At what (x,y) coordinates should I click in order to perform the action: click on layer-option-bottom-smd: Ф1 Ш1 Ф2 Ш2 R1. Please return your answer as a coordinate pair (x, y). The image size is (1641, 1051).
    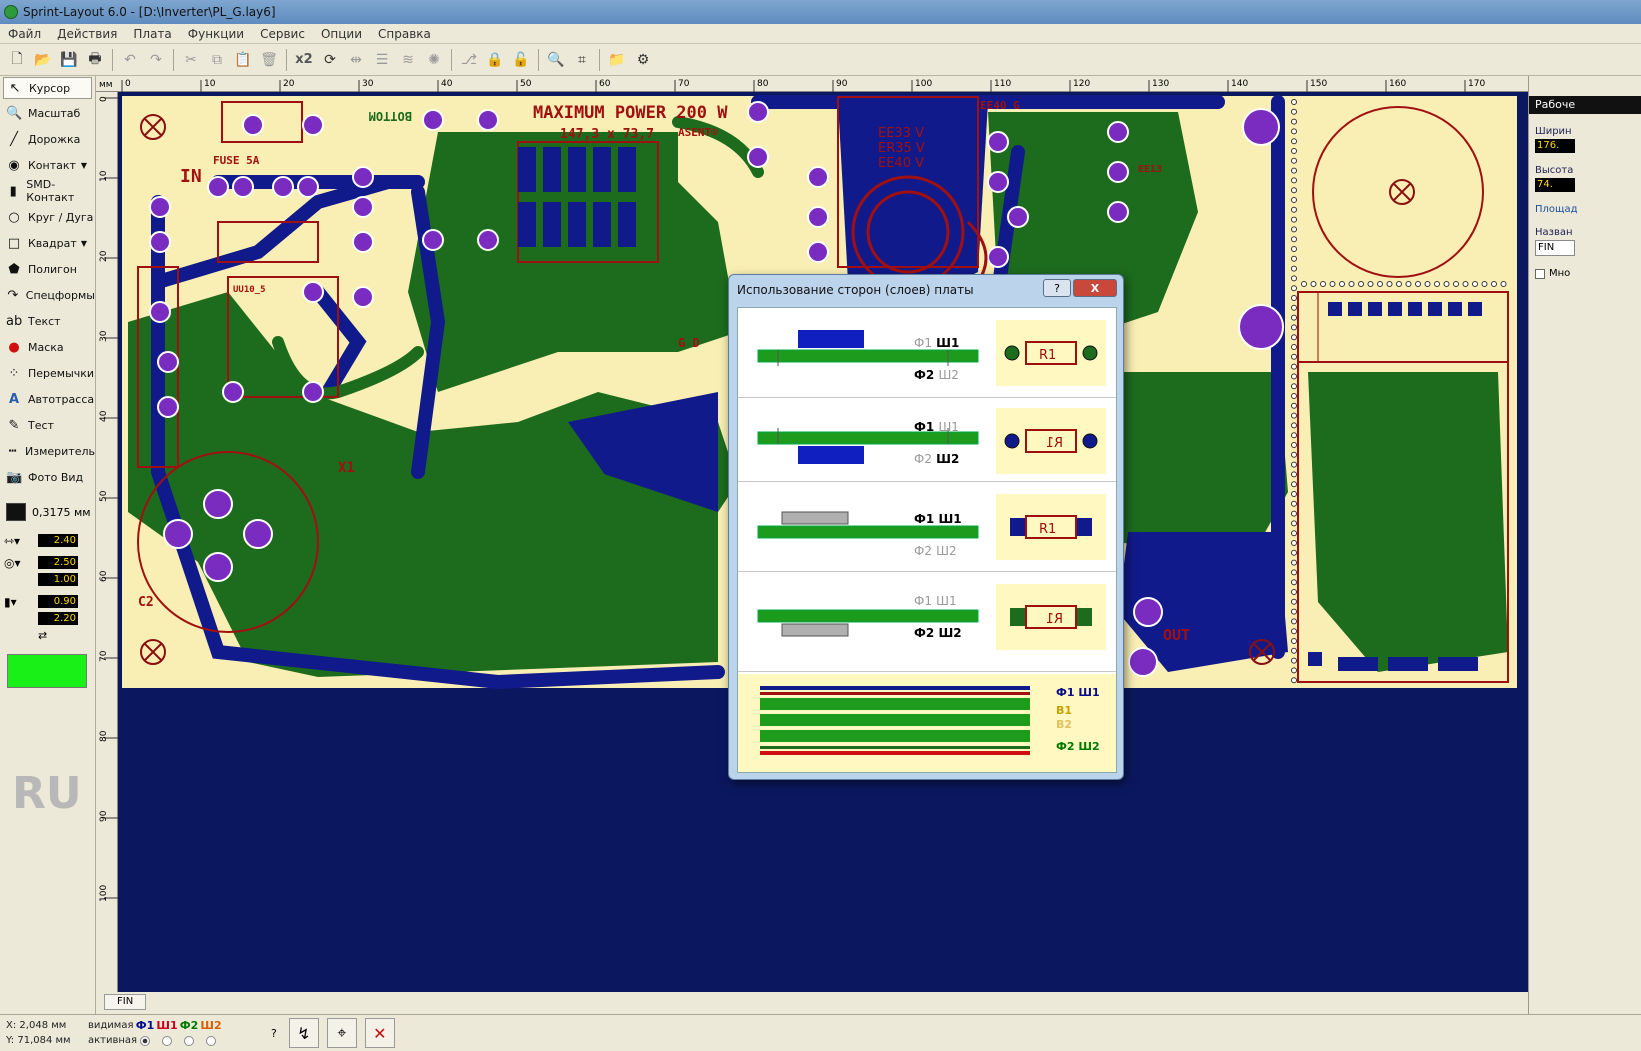
    Looking at the image, I should click on (927, 622).